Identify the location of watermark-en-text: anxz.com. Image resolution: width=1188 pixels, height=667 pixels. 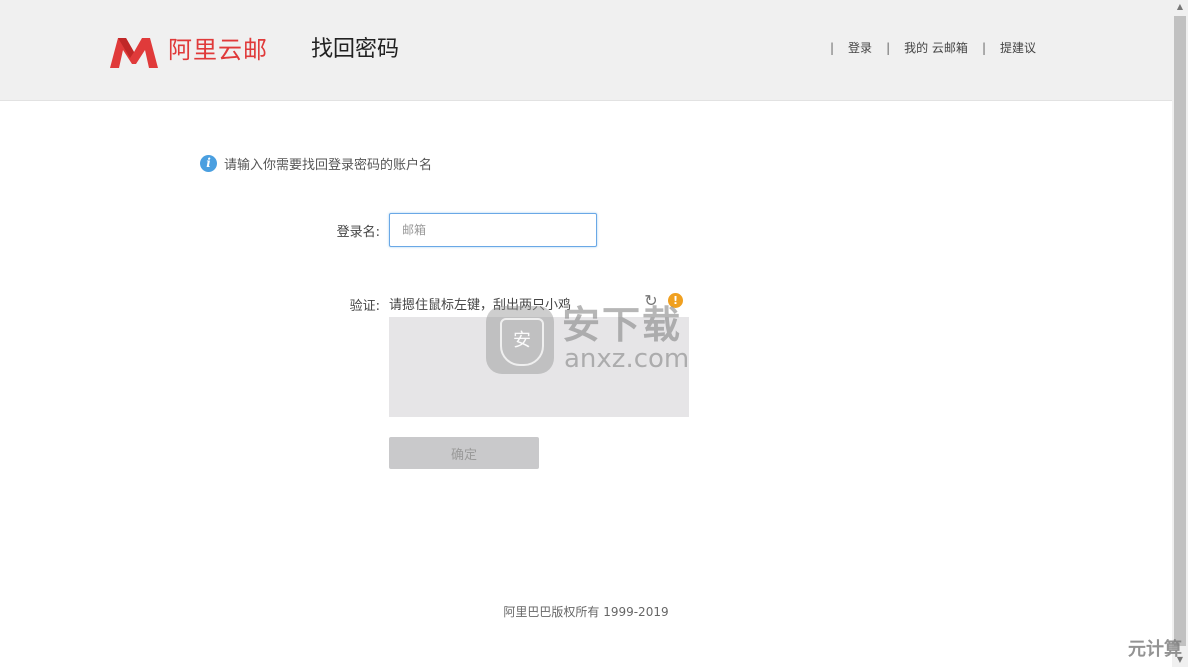
(627, 359).